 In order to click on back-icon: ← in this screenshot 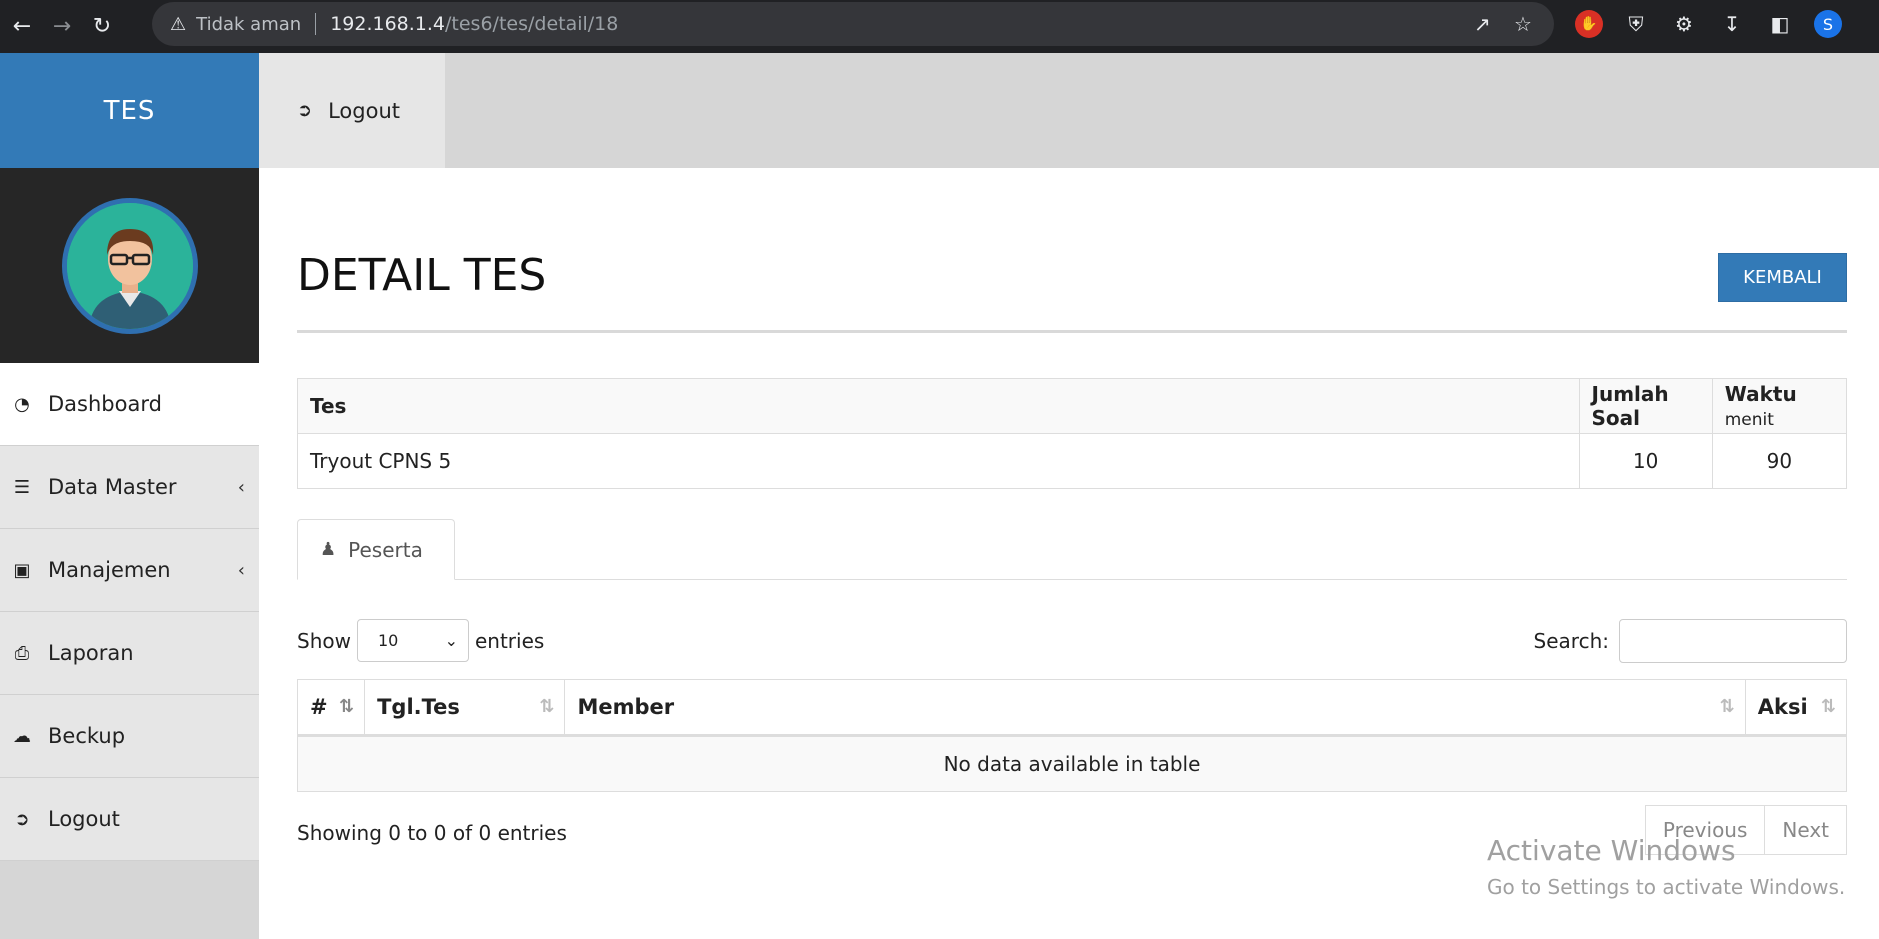, I will do `click(22, 27)`.